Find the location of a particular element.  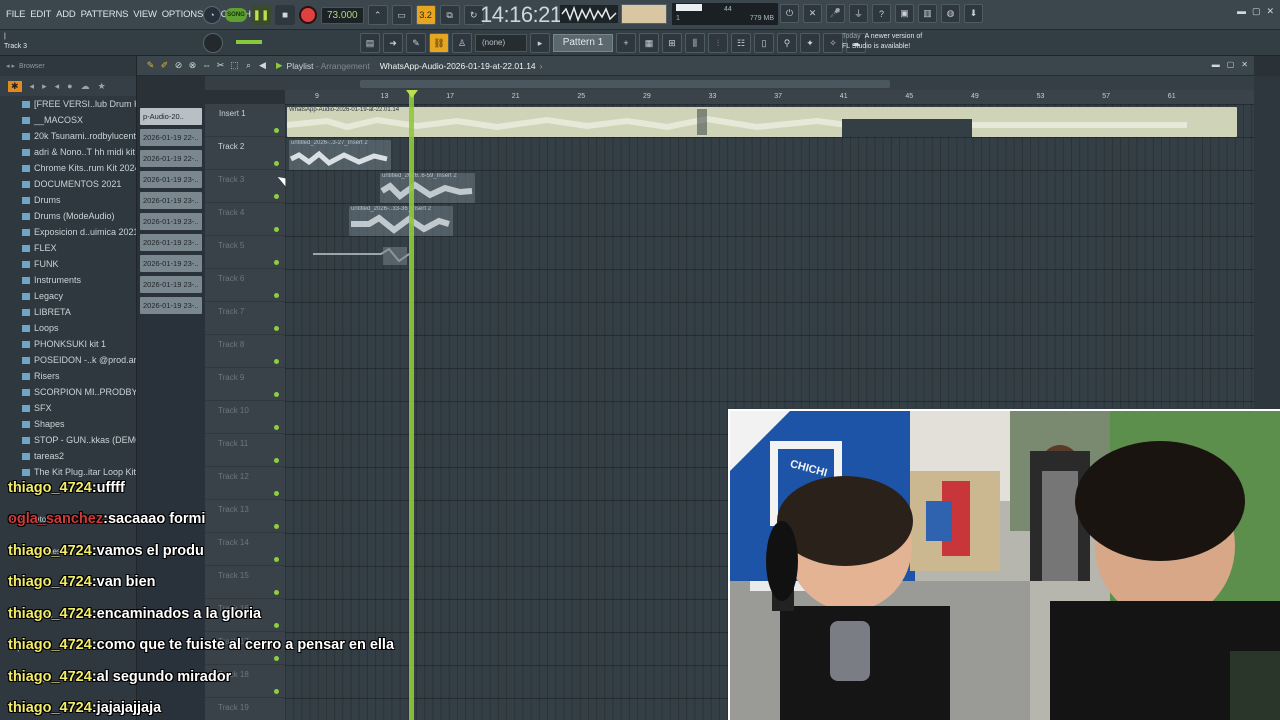

download-icon: ⬇ is located at coordinates (973, 13).